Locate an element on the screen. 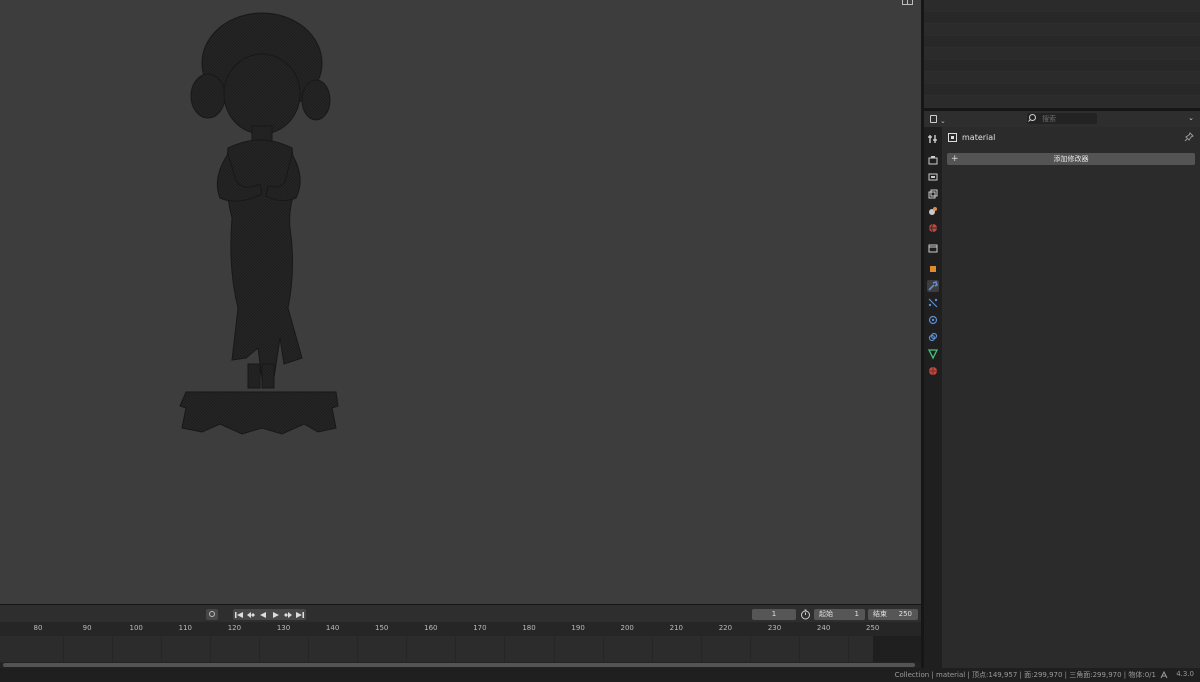 The height and width of the screenshot is (682, 1200). scrollbar-thumb is located at coordinates (459, 665).